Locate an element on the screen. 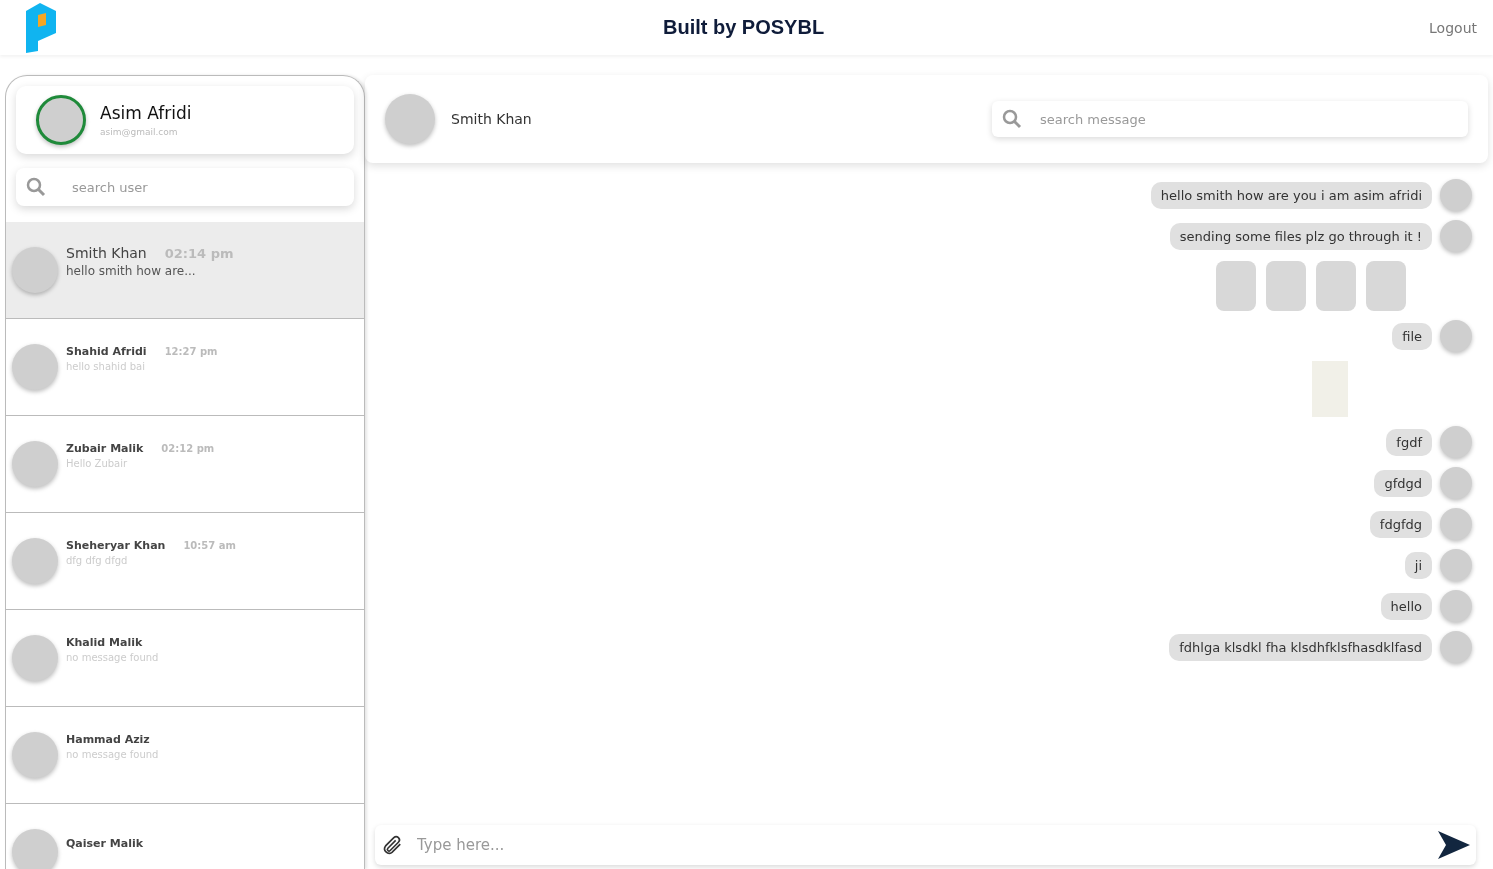 The height and width of the screenshot is (869, 1493). message-bubble: sending some files plz go through it ! is located at coordinates (1300, 236).